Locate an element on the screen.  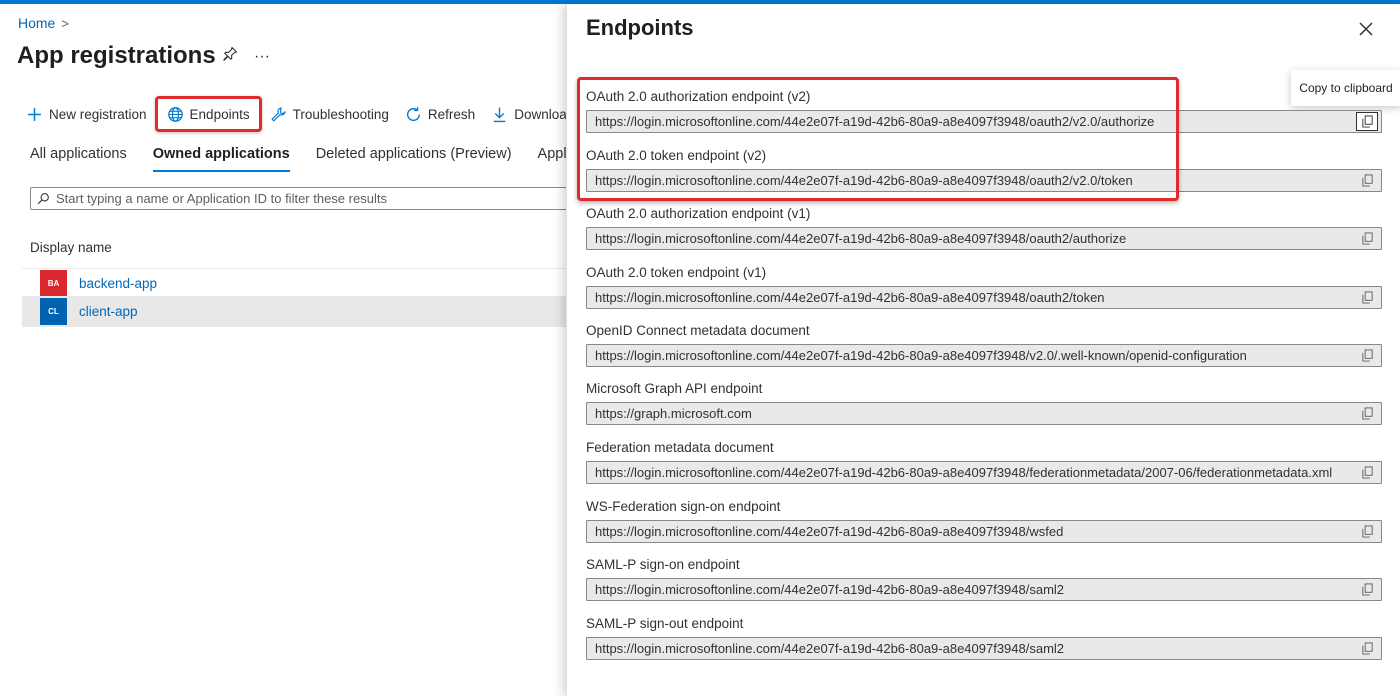
globe-icon is located at coordinates (175, 114).